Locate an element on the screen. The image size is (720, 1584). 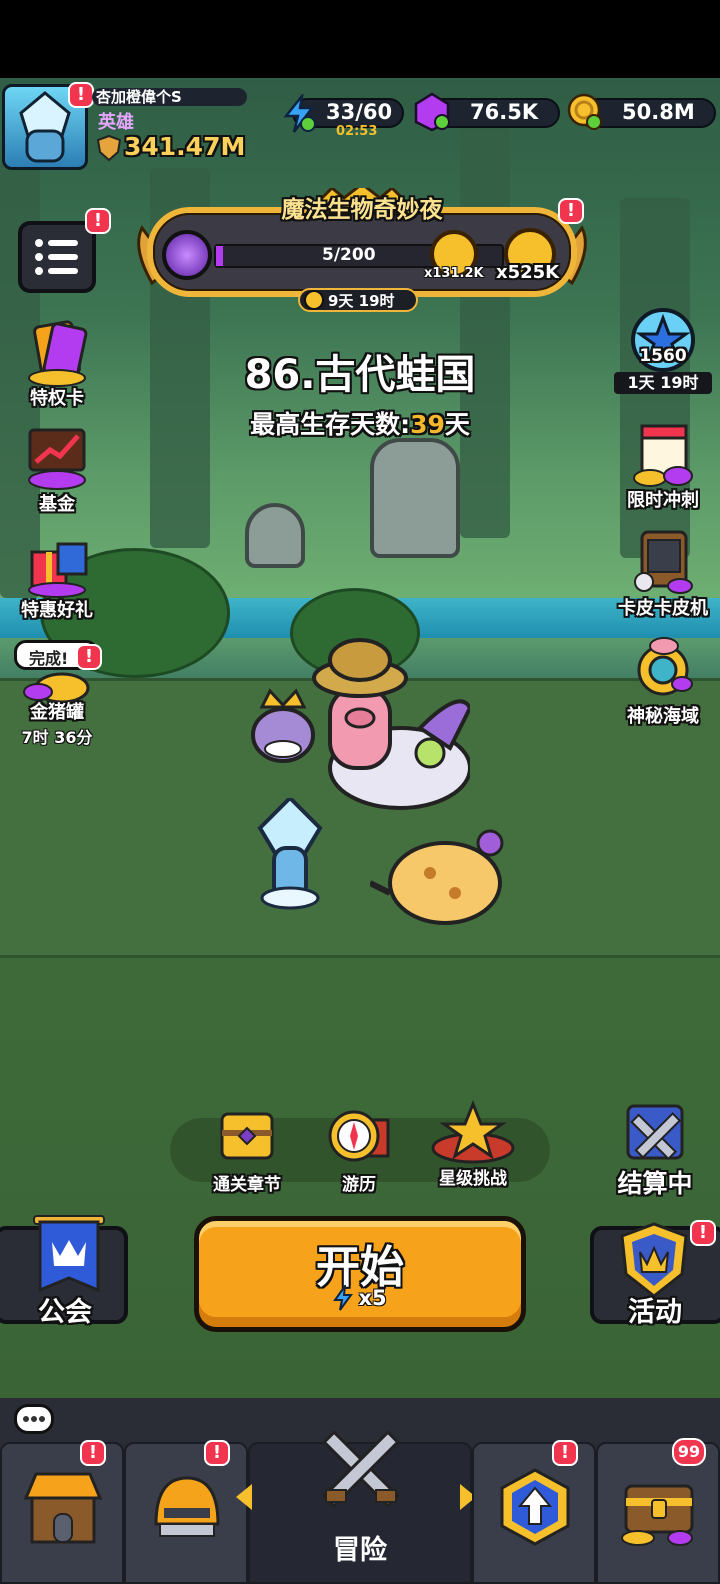
frog-statue-large is located at coordinates (415, 498).